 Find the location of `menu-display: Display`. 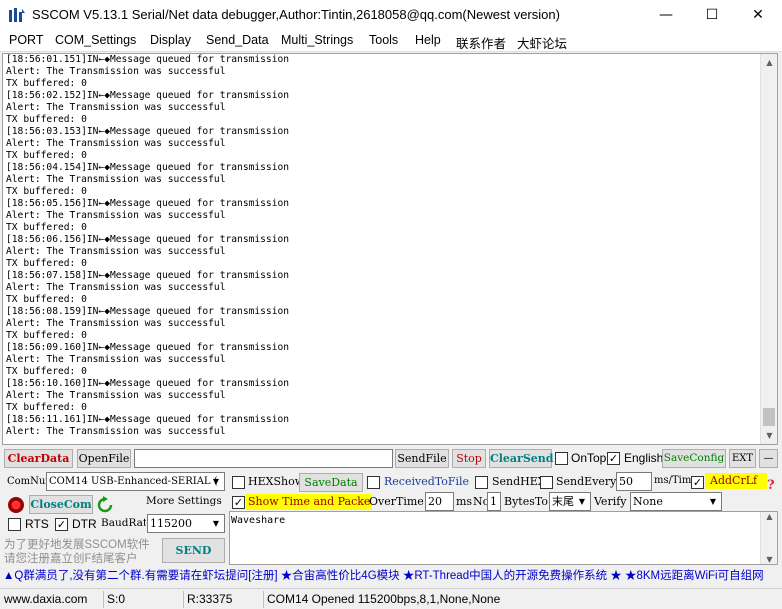

menu-display: Display is located at coordinates (170, 40).